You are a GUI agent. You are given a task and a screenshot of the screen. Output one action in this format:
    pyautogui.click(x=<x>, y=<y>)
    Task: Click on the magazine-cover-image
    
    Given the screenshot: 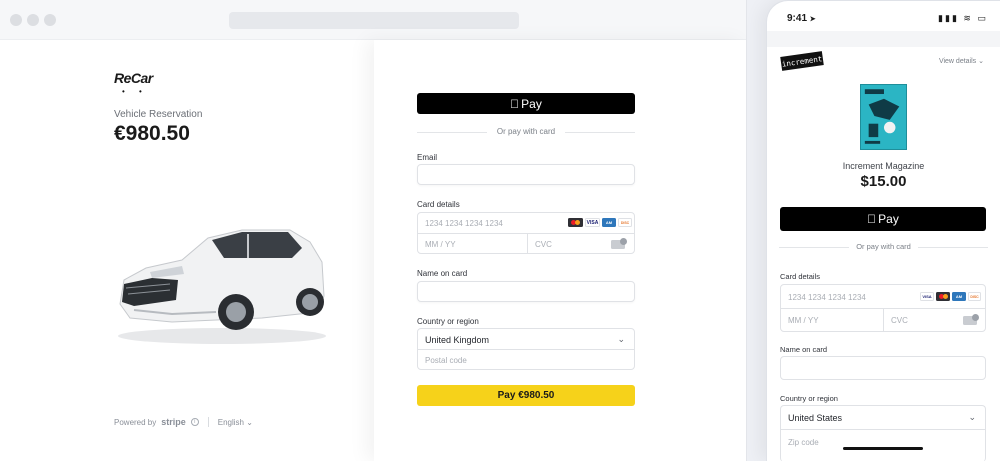 What is the action you would take?
    pyautogui.click(x=883, y=117)
    